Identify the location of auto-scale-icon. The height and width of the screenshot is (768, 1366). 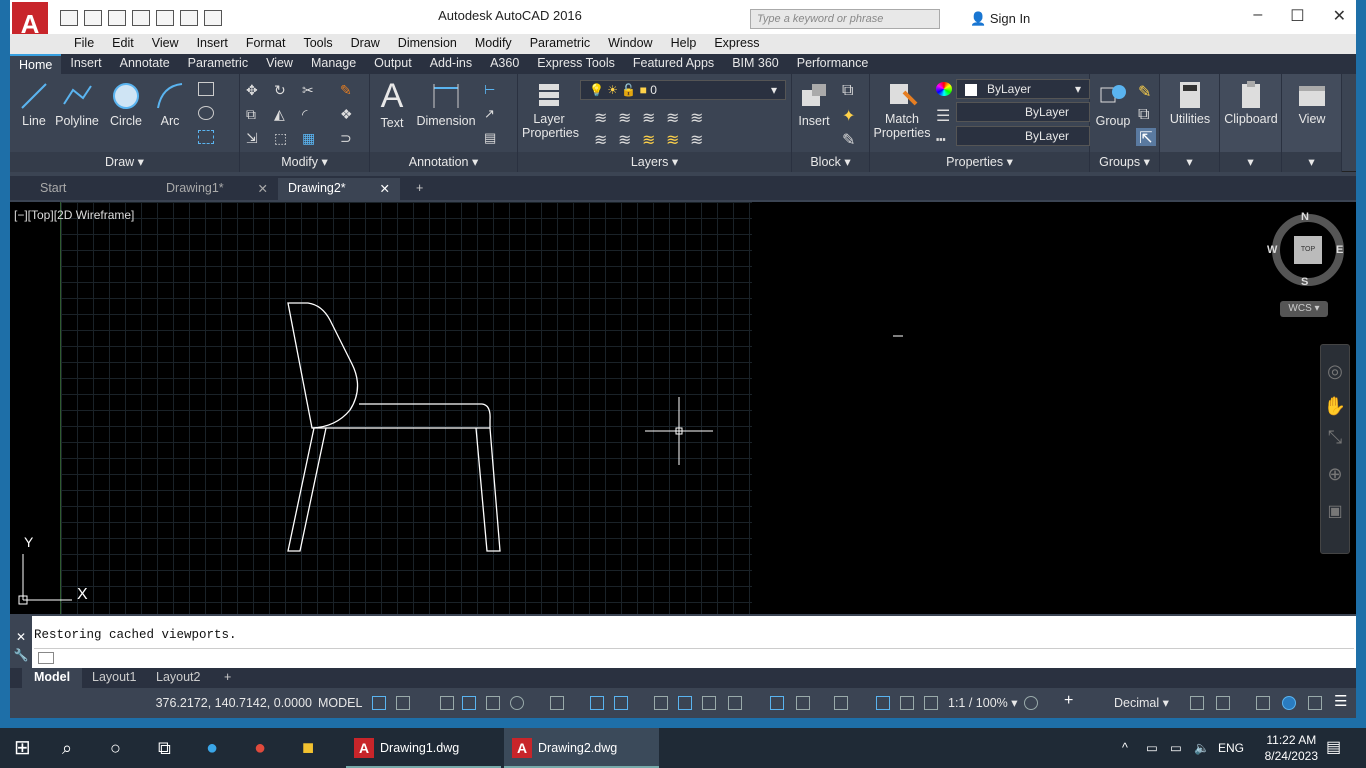
(907, 703).